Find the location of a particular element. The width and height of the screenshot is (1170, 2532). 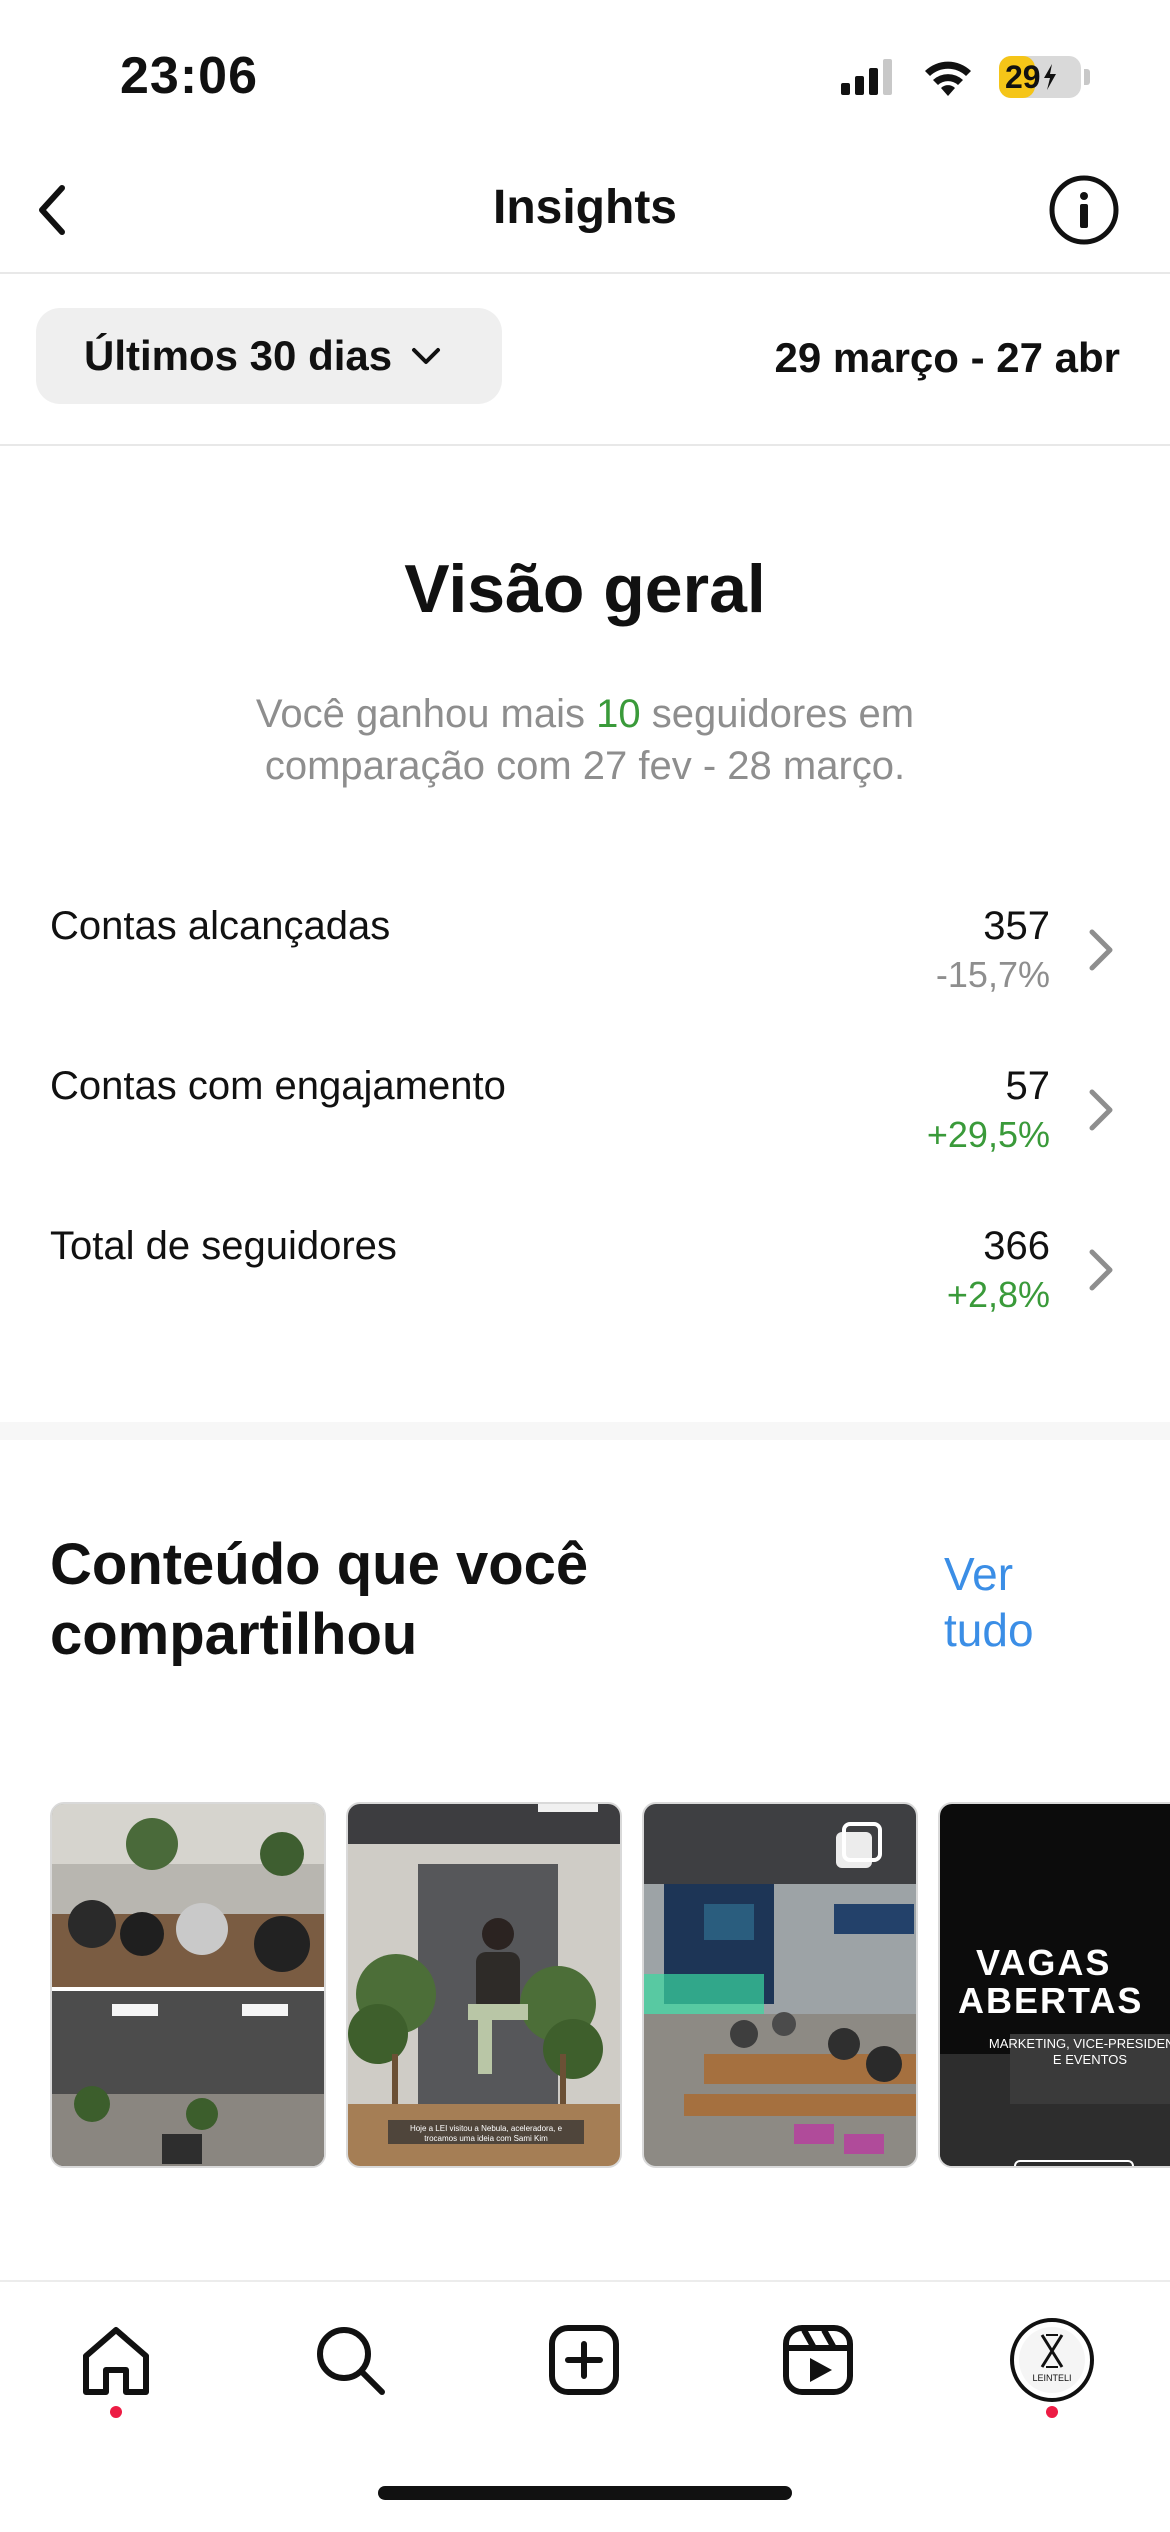

tab-reels is located at coordinates (818, 2360).